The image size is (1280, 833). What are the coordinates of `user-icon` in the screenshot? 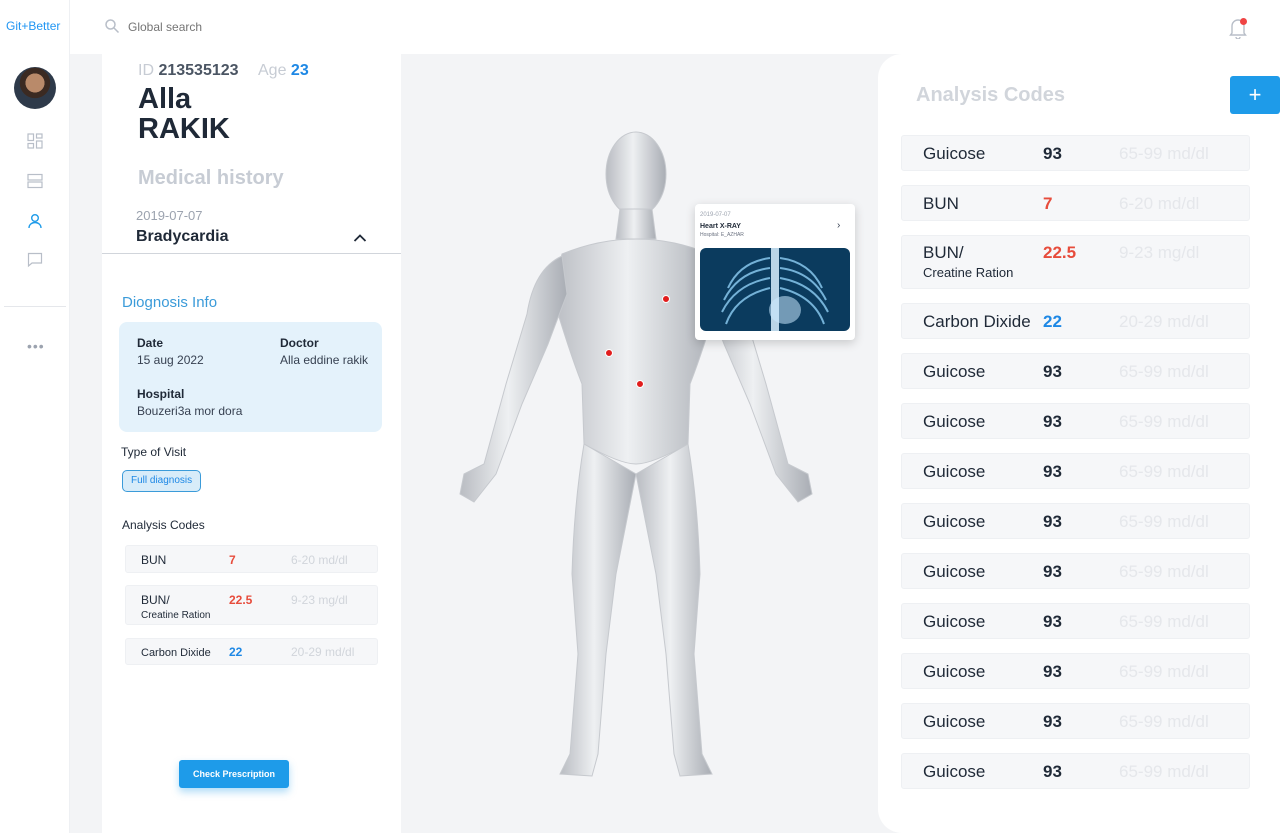 It's located at (35, 221).